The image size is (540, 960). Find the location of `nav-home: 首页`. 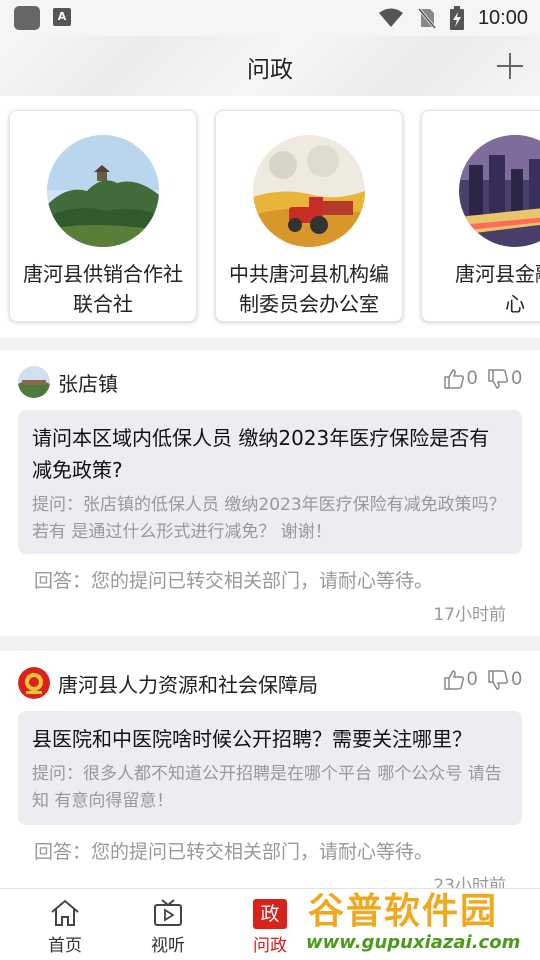

nav-home: 首页 is located at coordinates (65, 924).